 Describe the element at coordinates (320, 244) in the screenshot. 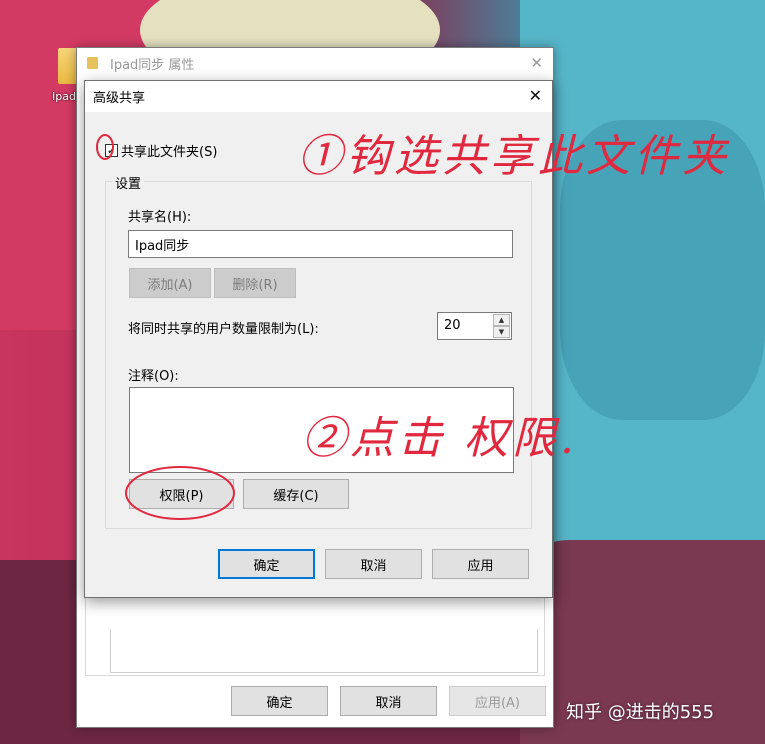

I see `share-name-input: Ipad同步` at that location.